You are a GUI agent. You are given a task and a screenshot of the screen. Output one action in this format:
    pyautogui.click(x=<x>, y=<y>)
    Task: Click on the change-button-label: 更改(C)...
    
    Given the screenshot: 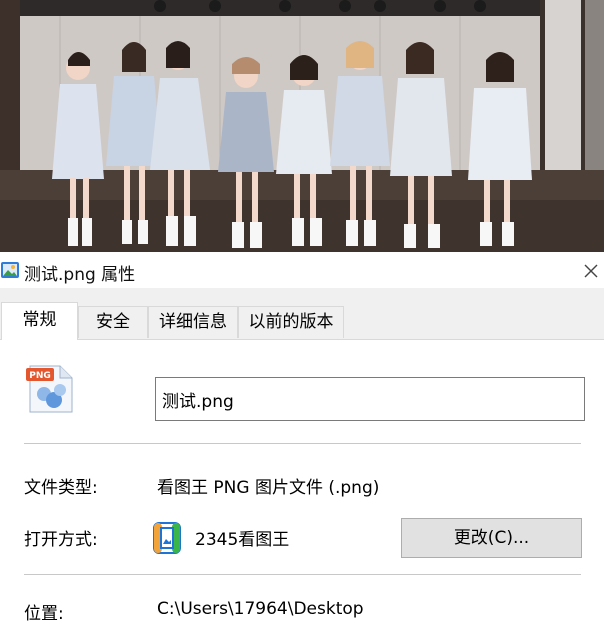 What is the action you would take?
    pyautogui.click(x=491, y=538)
    